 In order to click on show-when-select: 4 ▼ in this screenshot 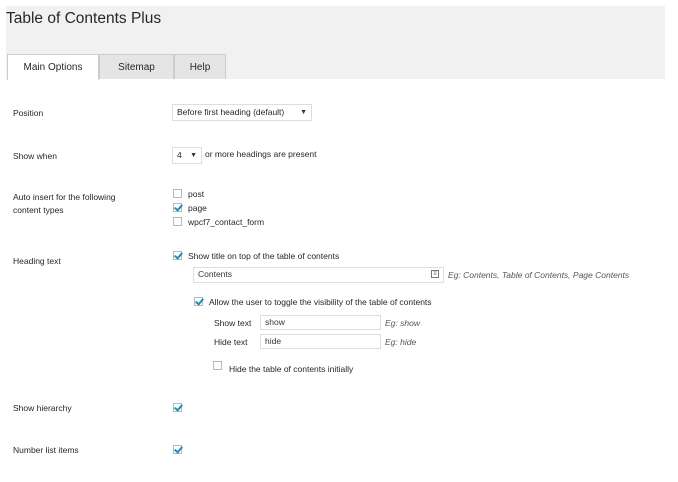, I will do `click(187, 155)`.